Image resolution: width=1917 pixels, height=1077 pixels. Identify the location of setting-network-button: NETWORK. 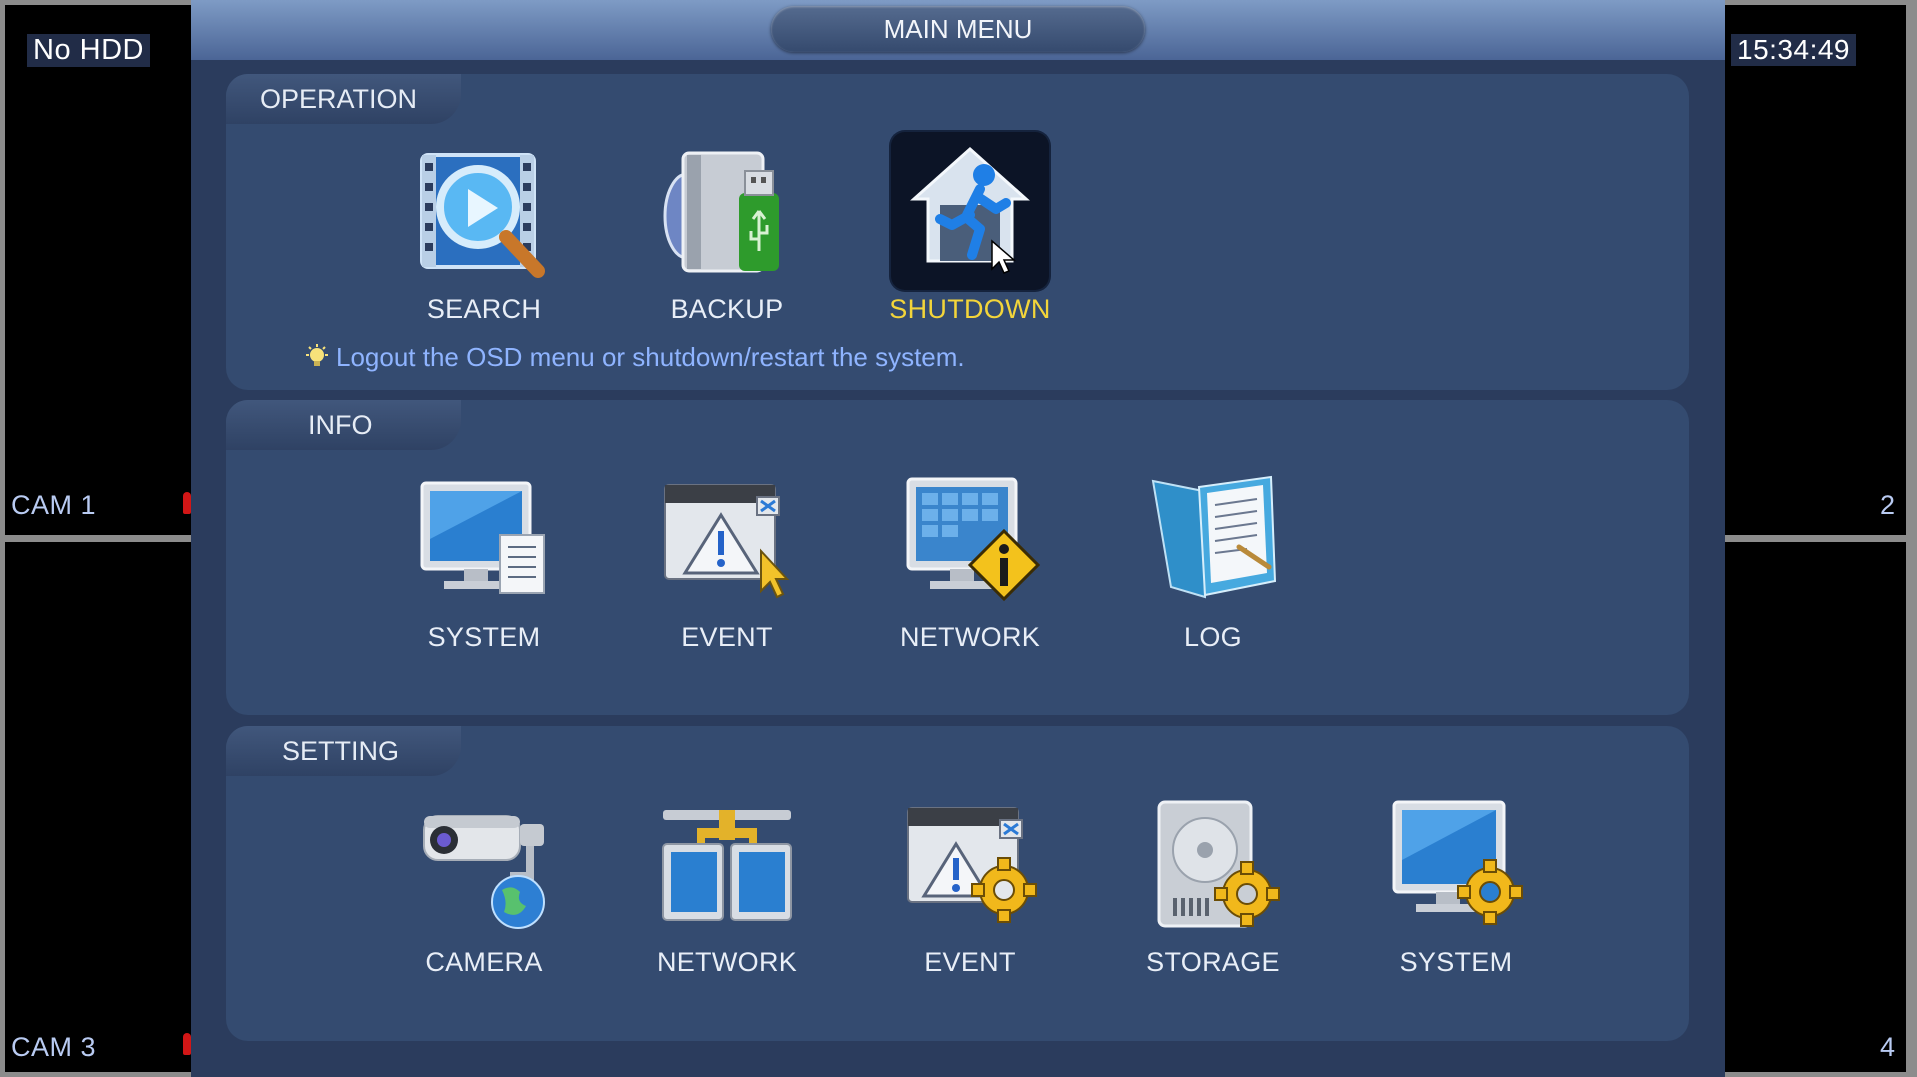
(727, 885).